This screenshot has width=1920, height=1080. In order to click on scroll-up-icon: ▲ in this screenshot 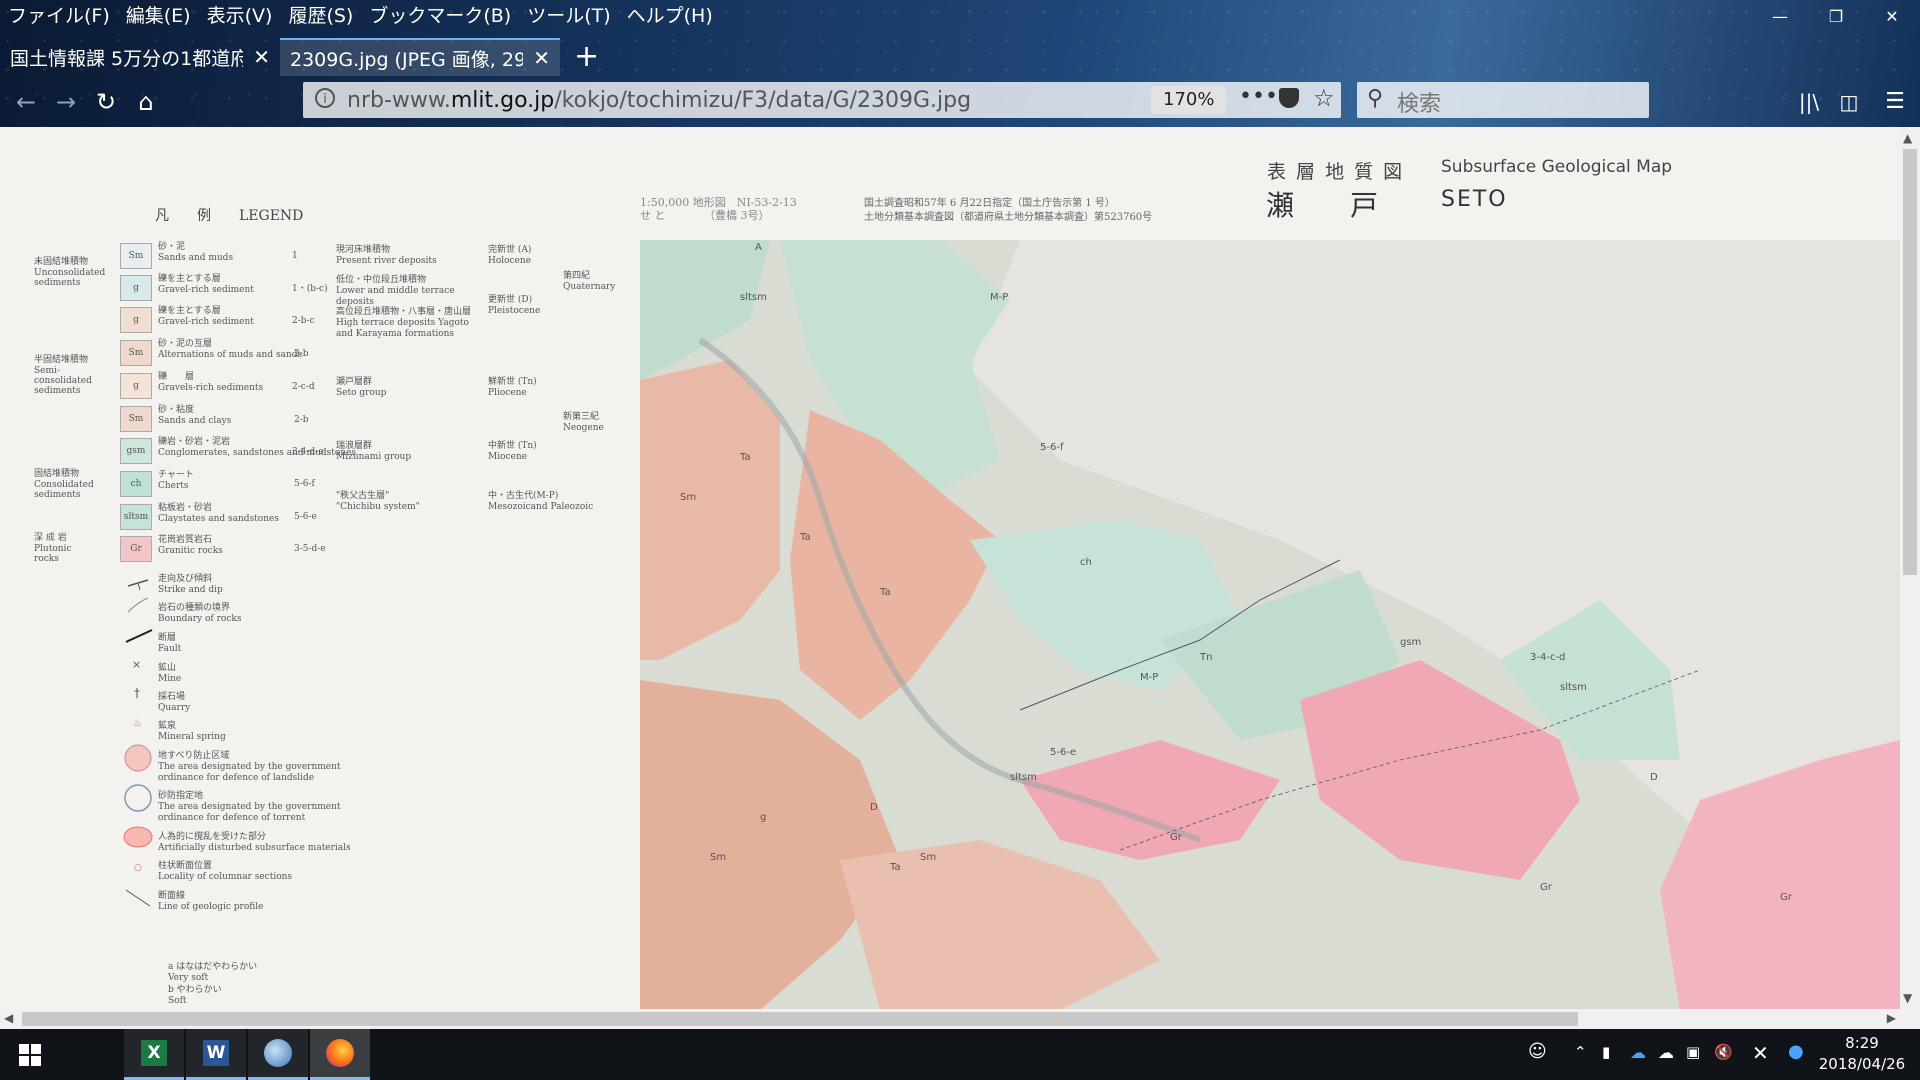, I will do `click(1907, 138)`.